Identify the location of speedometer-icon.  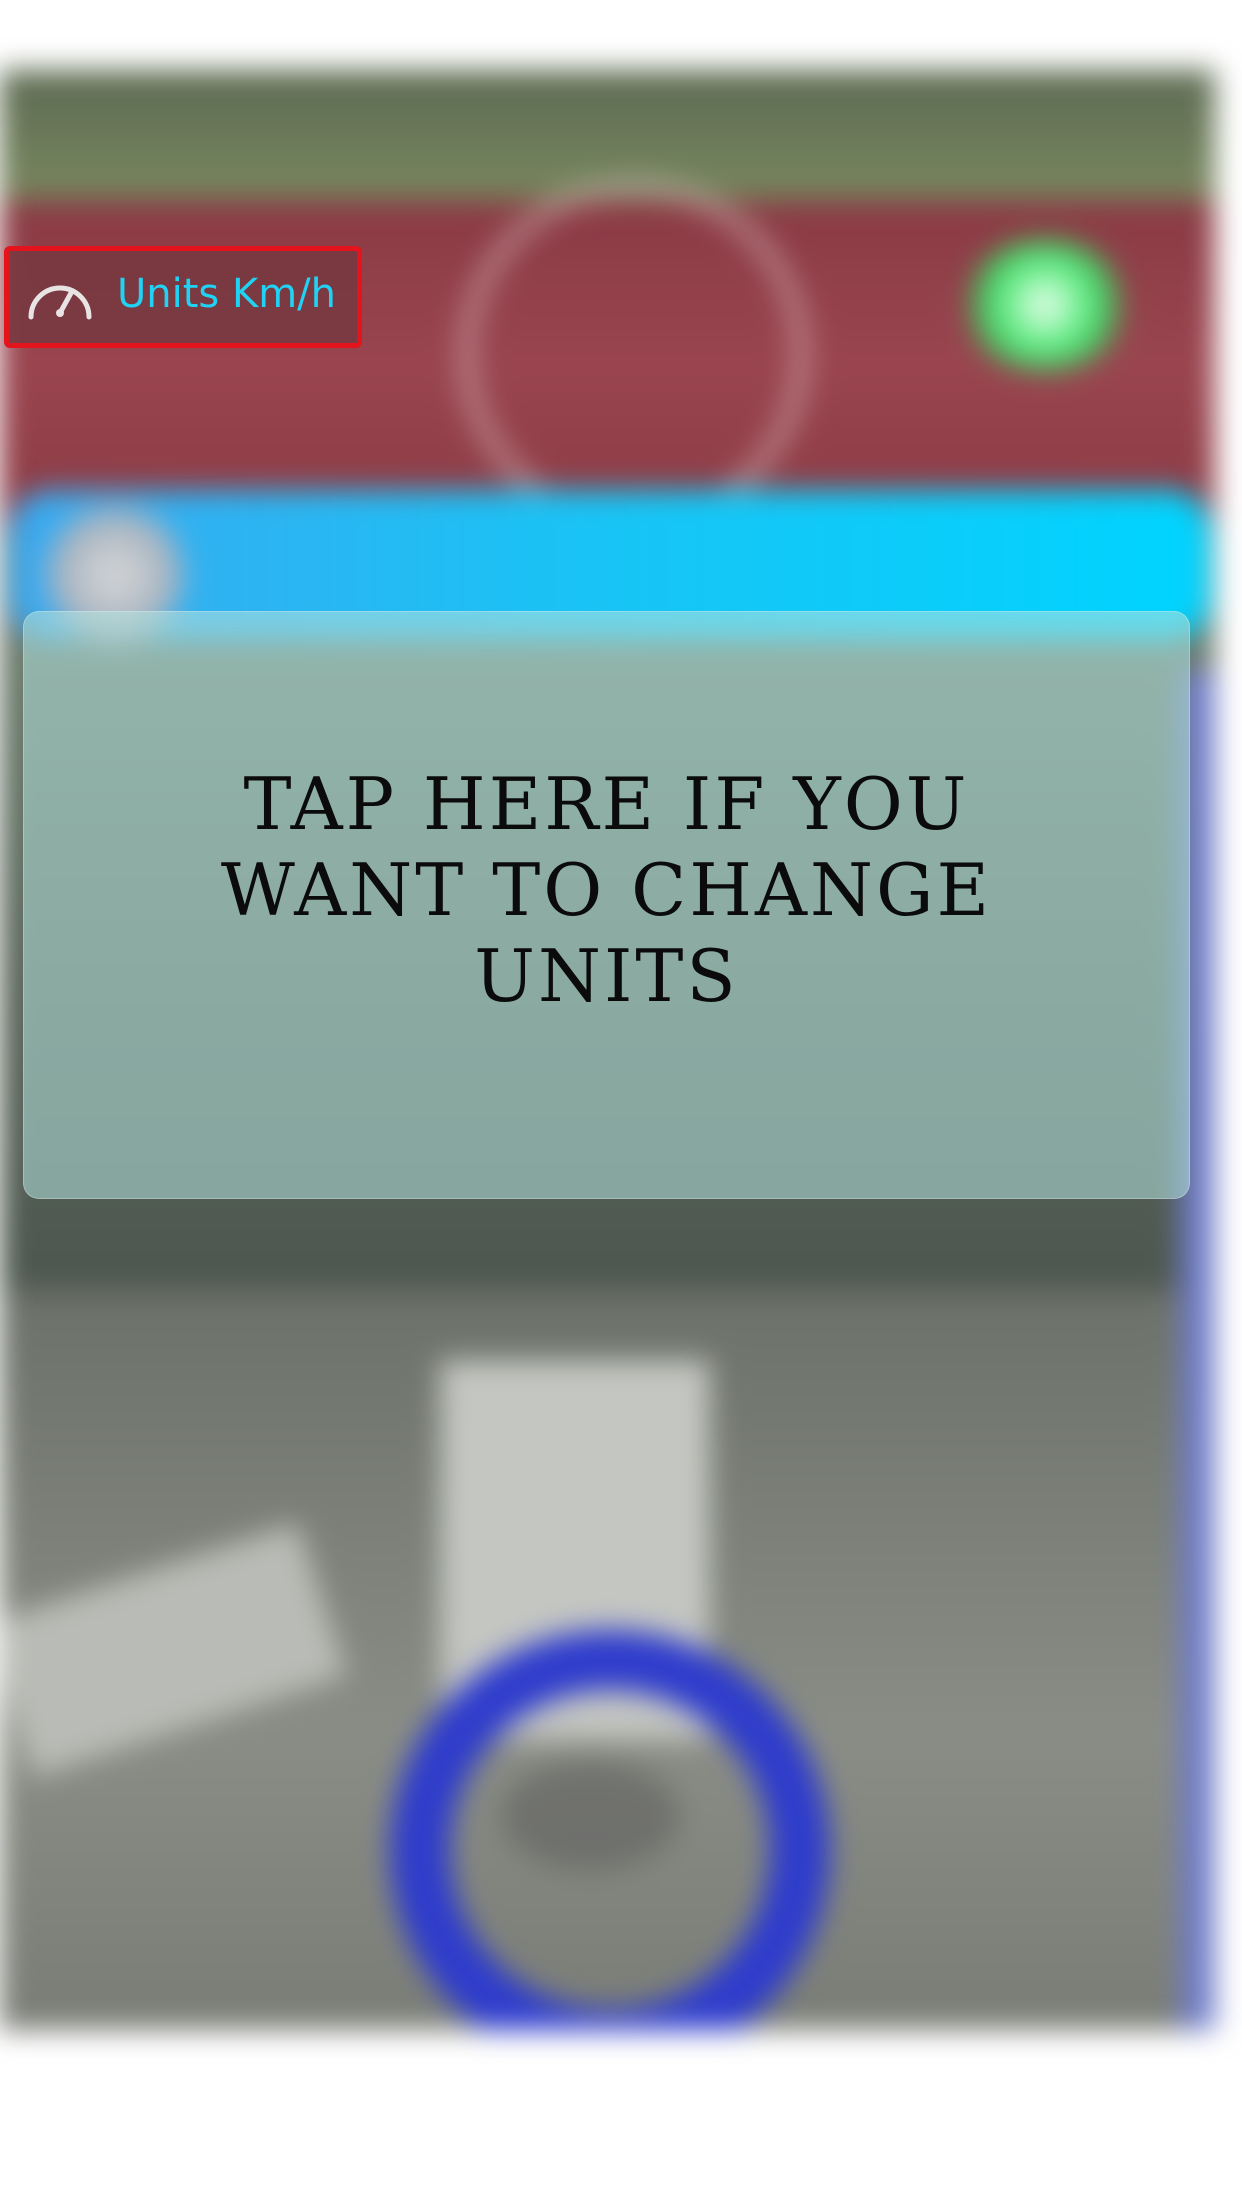
(60, 298).